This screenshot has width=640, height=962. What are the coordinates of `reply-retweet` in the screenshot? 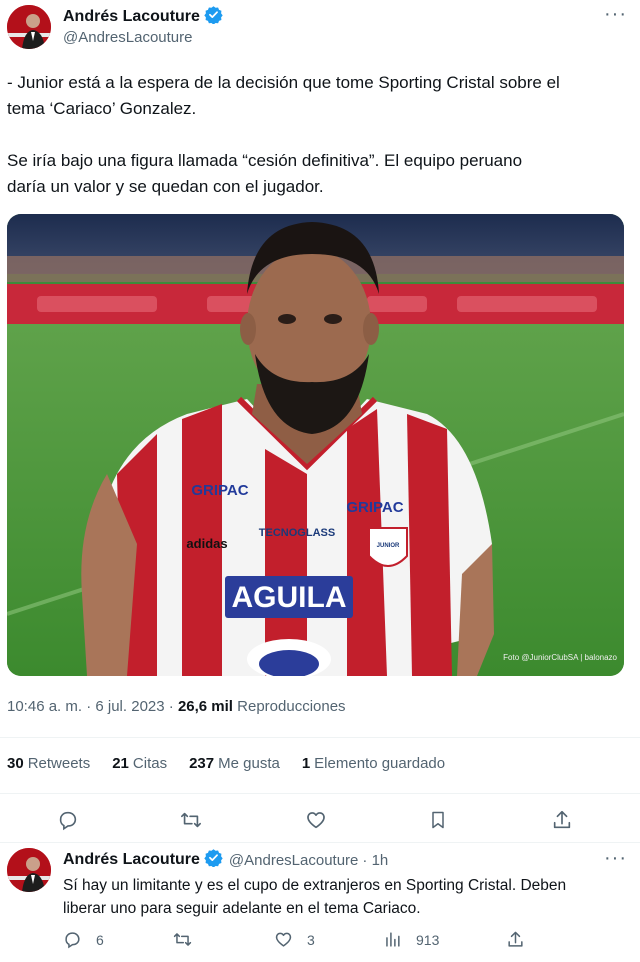 It's located at (182, 939).